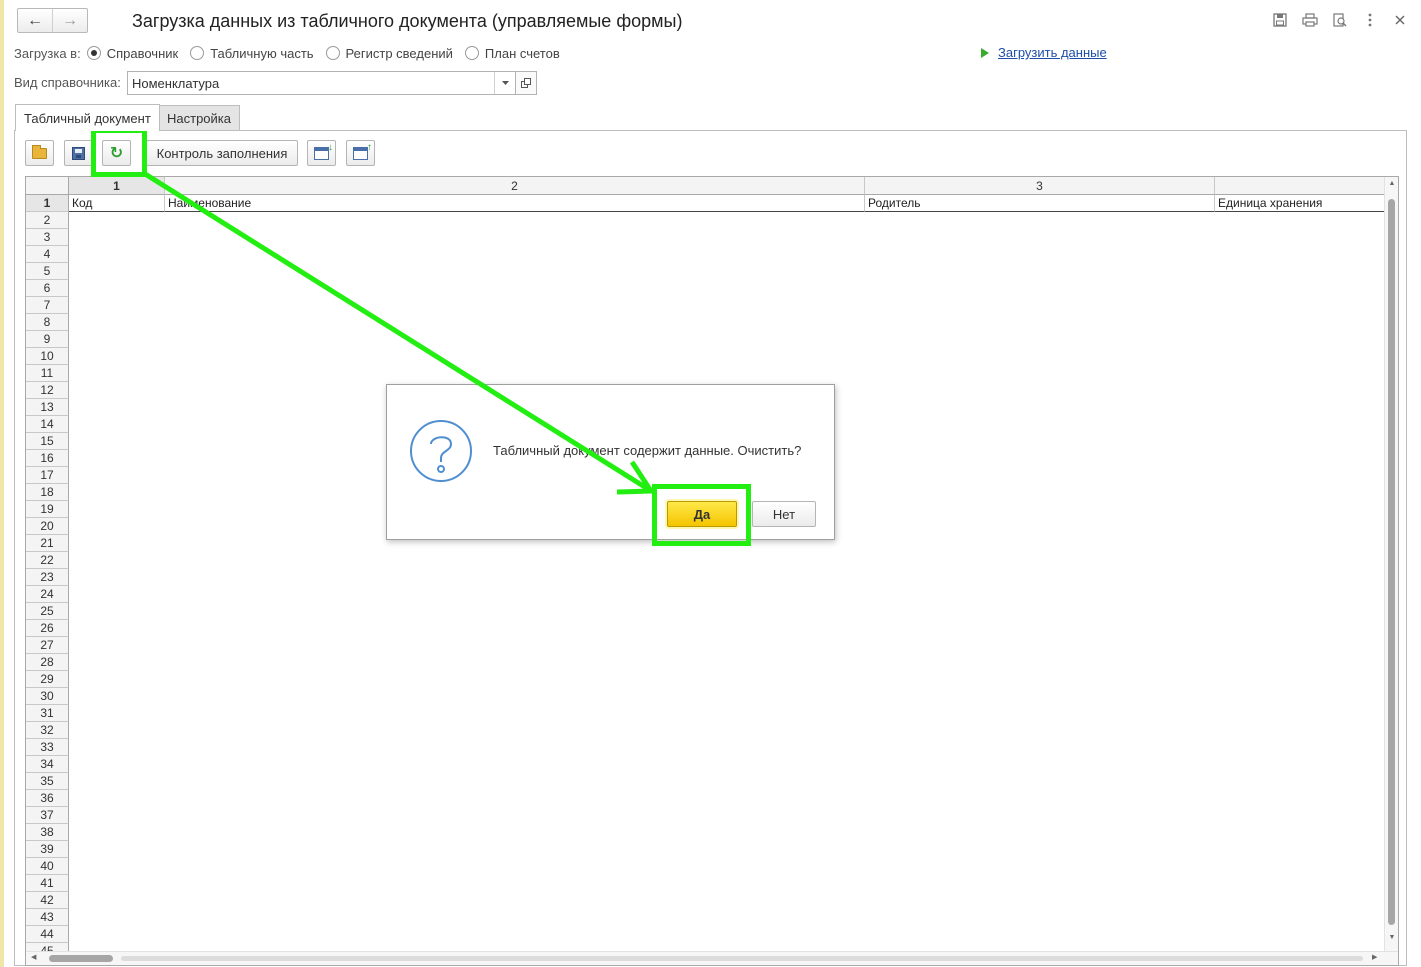 The width and height of the screenshot is (1421, 967). Describe the element at coordinates (47, 866) in the screenshot. I see `row-header: 40` at that location.